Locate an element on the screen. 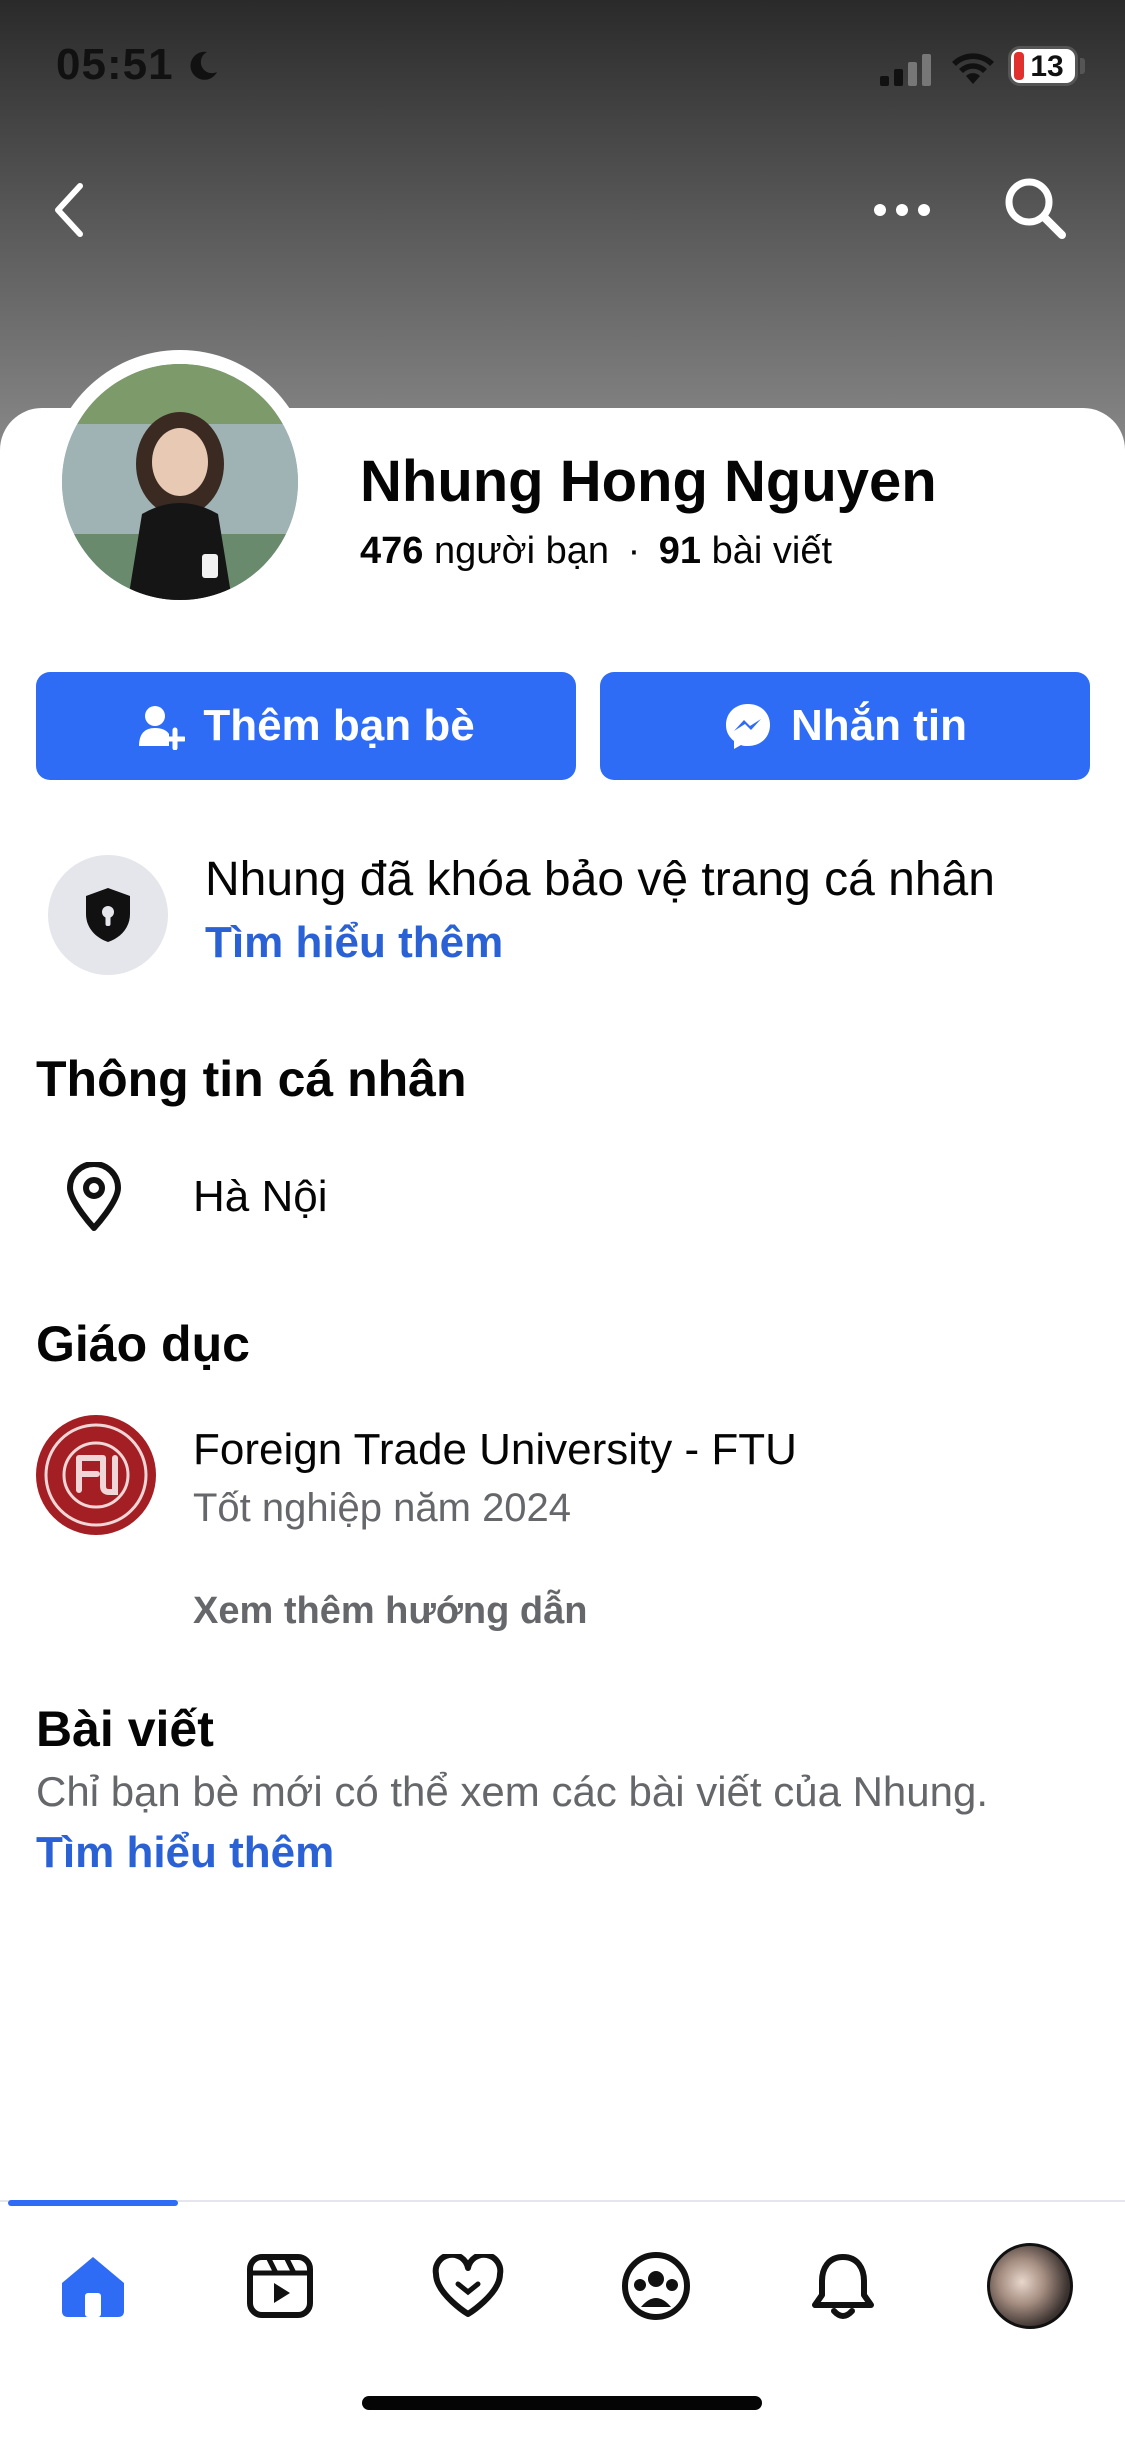 The width and height of the screenshot is (1125, 2438). school-logo is located at coordinates (96, 1475).